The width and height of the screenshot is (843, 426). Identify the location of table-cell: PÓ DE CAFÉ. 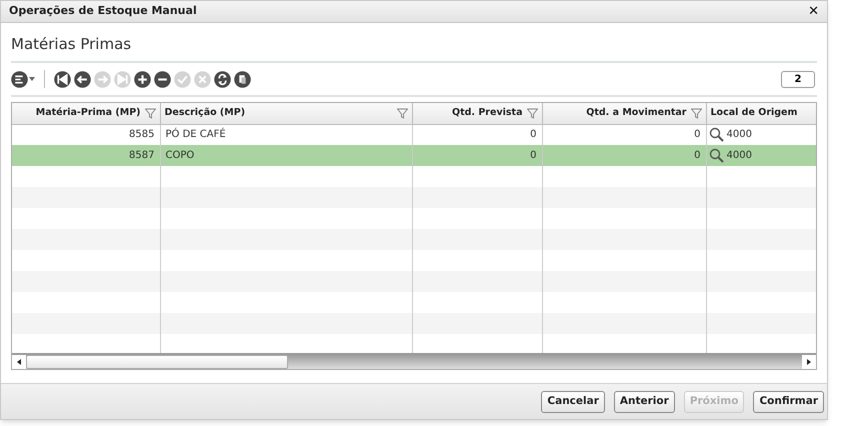
(196, 134).